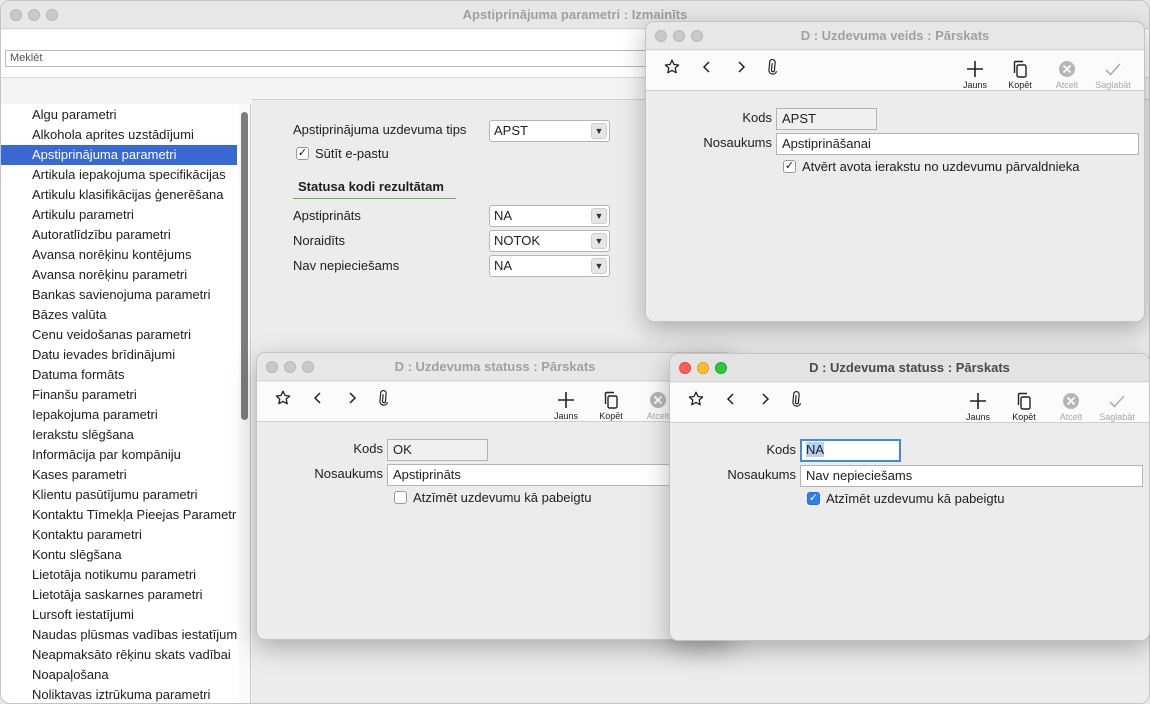 The image size is (1150, 704). I want to click on sidebar-item: Lietotāja notikumu parametri, so click(119, 575).